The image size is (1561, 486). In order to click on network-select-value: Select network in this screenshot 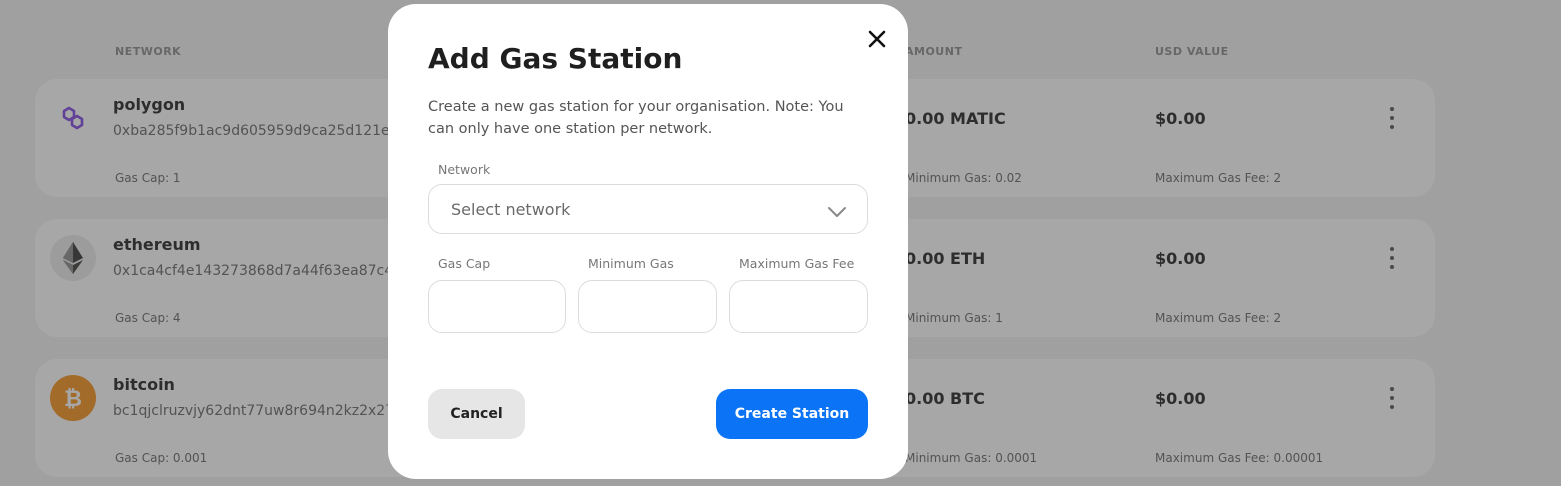, I will do `click(511, 209)`.